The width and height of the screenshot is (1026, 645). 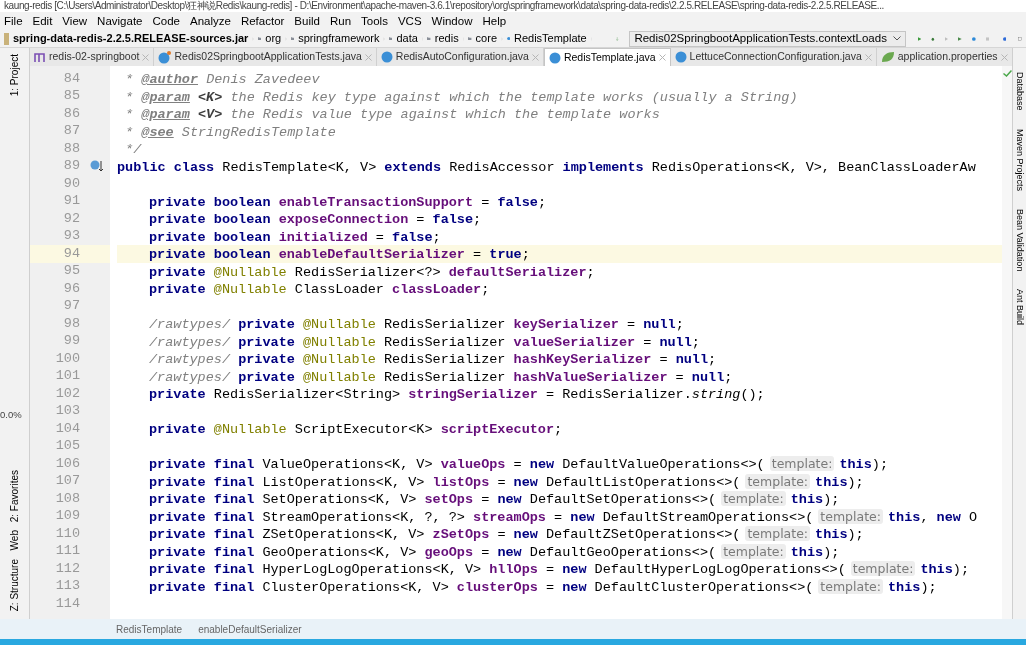 I want to click on editor-tab: LettuceConnectionConfiguration.java, so click(x=773, y=57).